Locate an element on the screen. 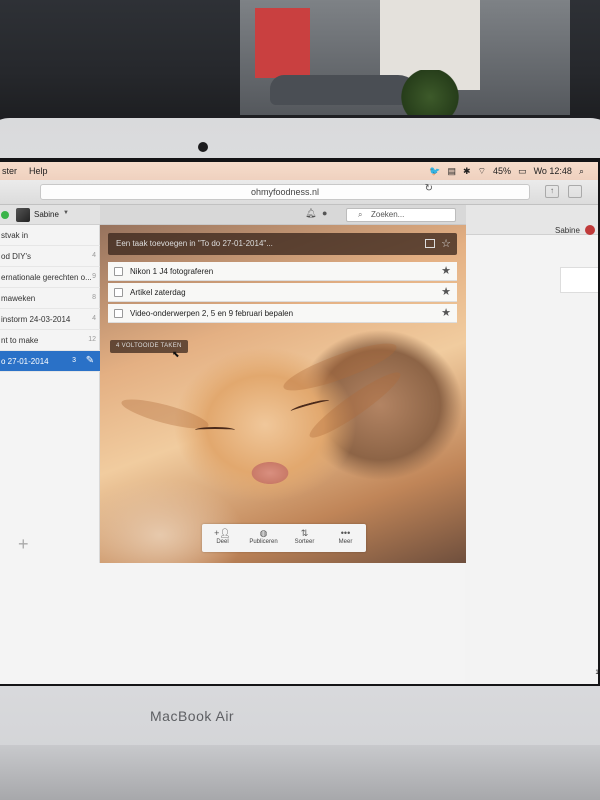 The height and width of the screenshot is (800, 600). sidebar-list-item: ernationale gerechten o... 9 is located at coordinates (50, 277).